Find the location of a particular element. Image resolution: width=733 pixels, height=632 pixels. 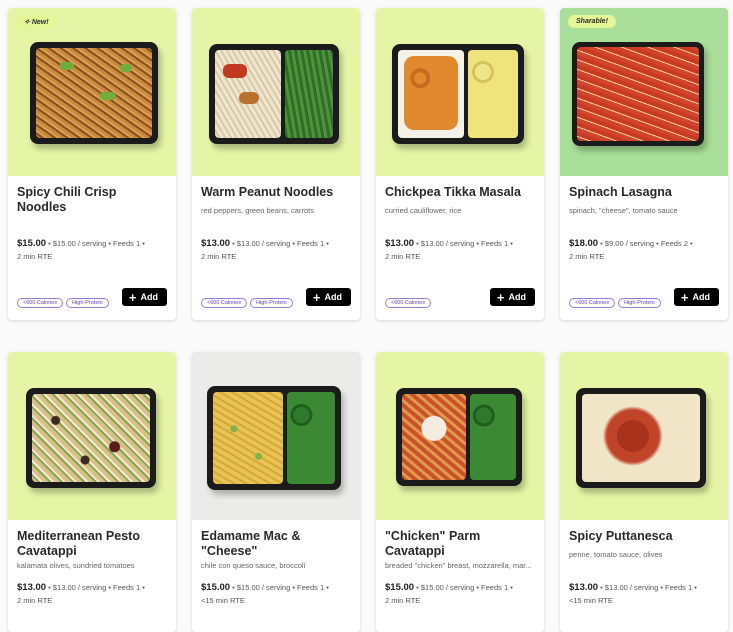

product-subtitle: red peppers, green beans, carrots is located at coordinates (257, 210).